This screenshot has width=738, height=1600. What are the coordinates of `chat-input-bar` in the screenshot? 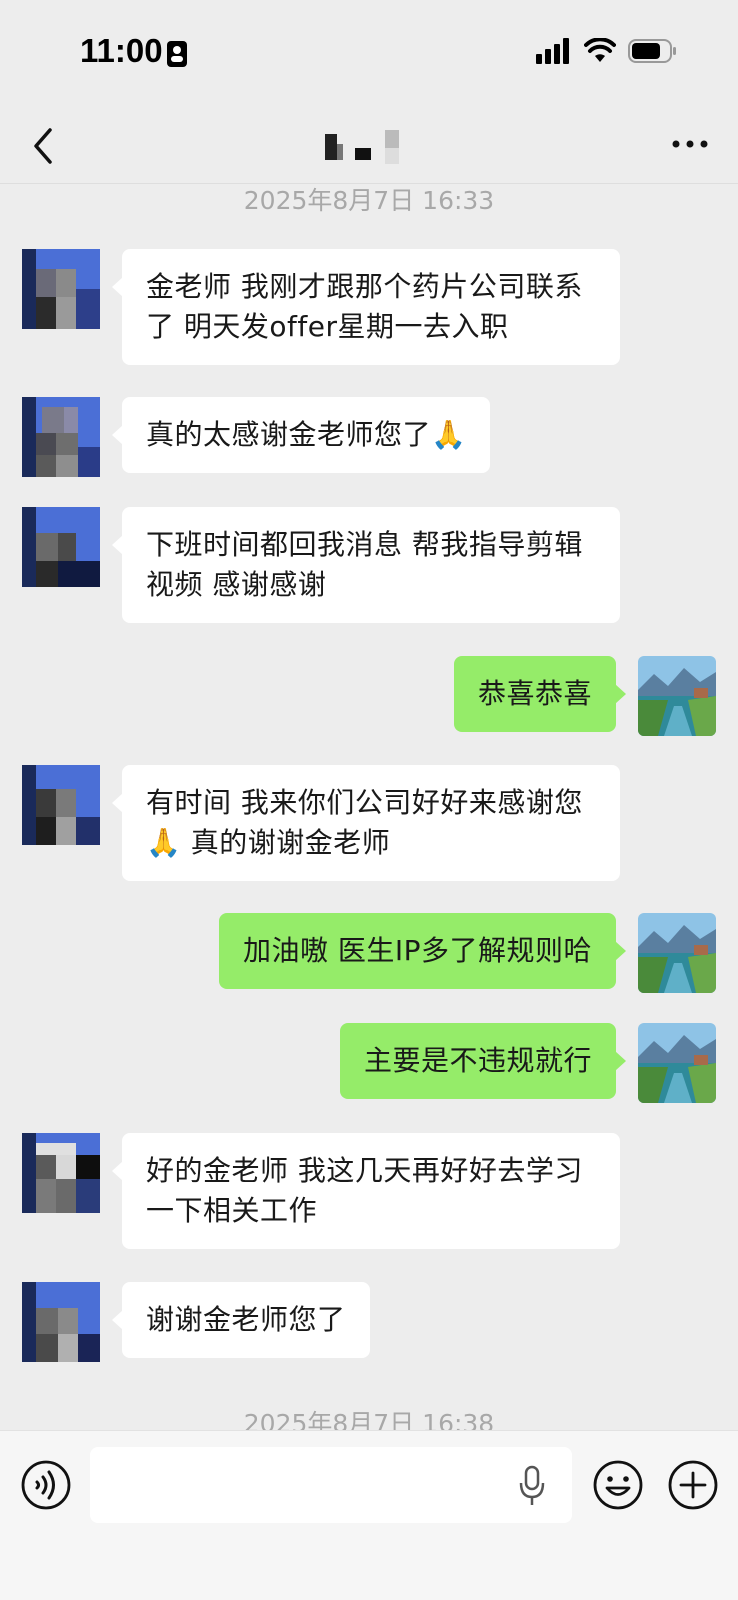 It's located at (369, 1515).